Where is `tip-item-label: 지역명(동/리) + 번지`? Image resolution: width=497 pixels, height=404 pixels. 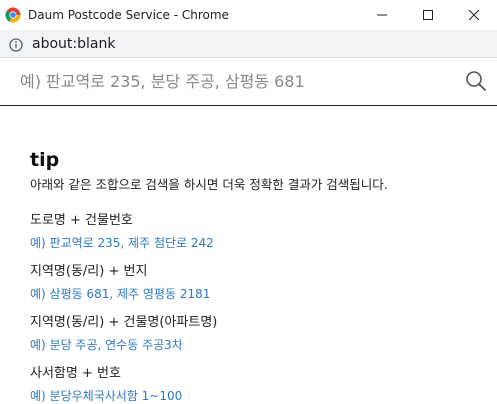
tip-item-label: 지역명(동/리) + 번지 is located at coordinates (89, 271).